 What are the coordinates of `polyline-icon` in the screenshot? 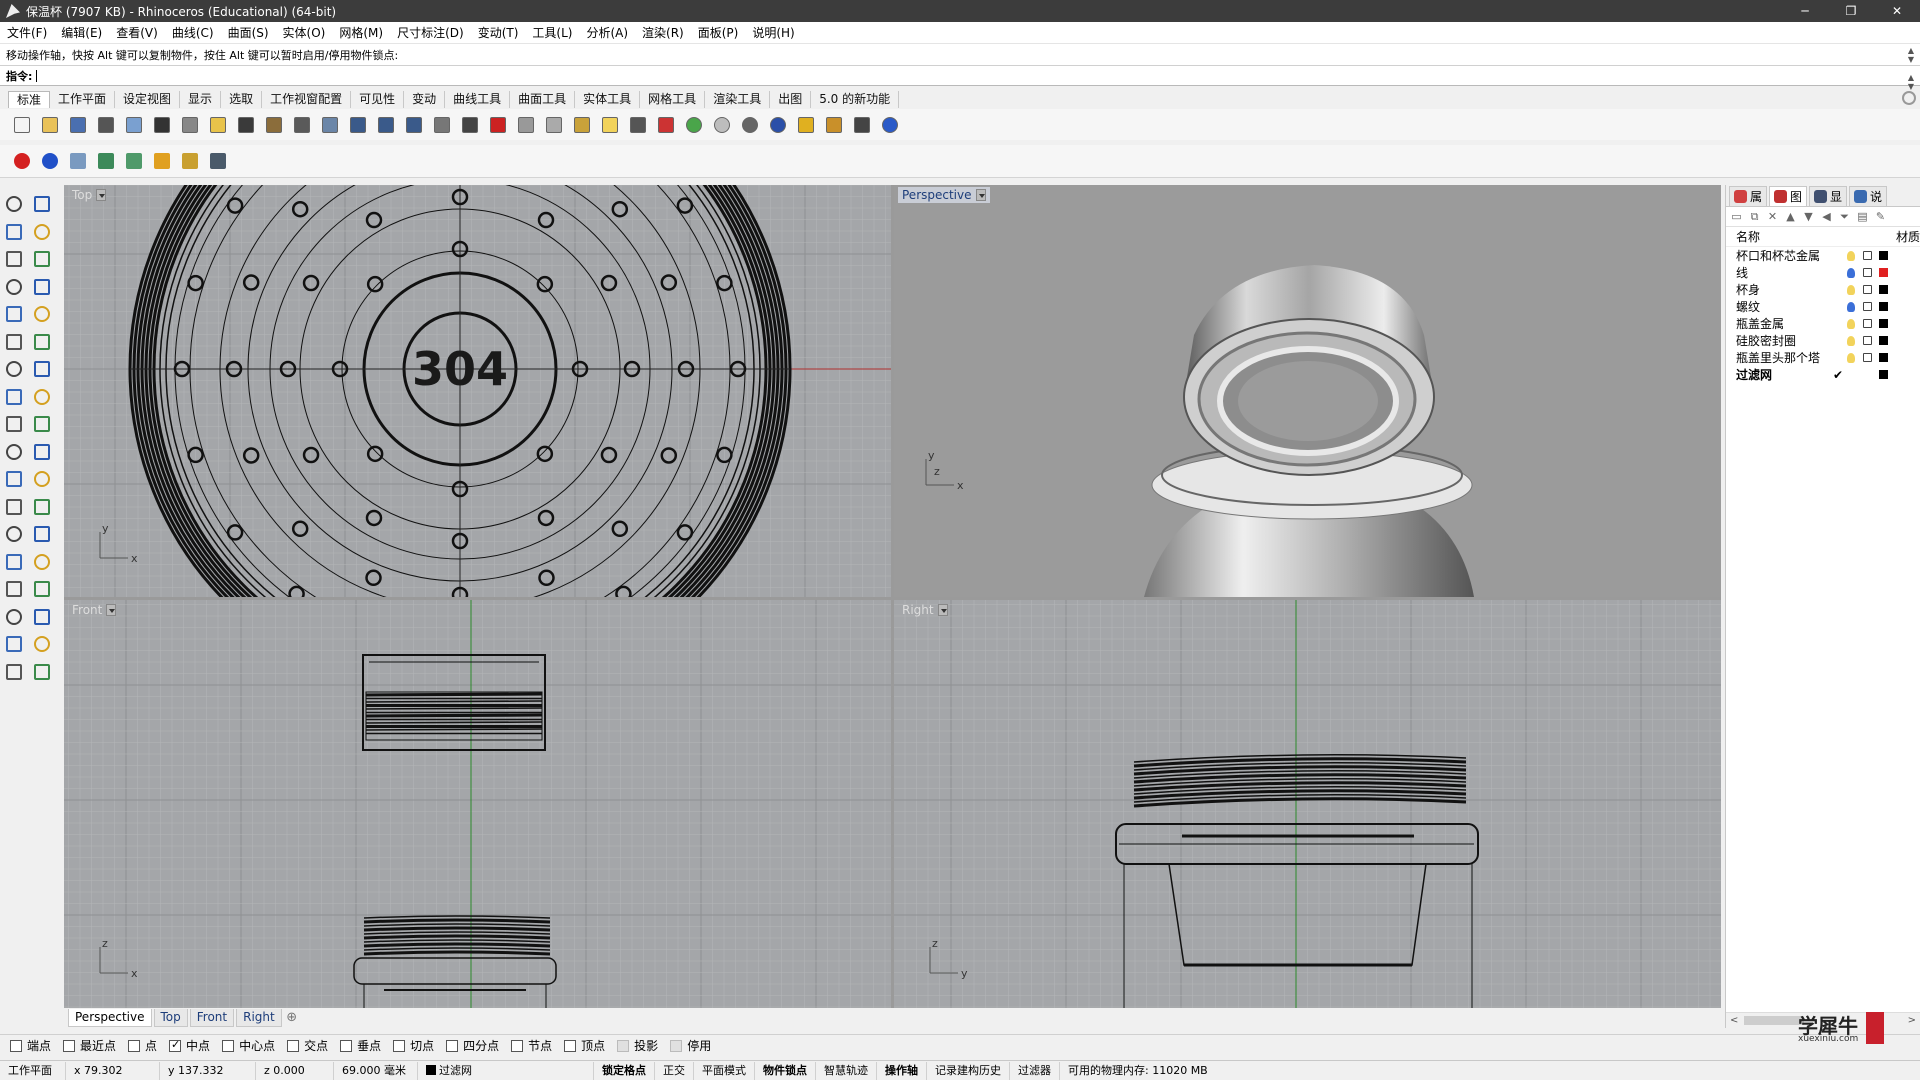 It's located at (14, 232).